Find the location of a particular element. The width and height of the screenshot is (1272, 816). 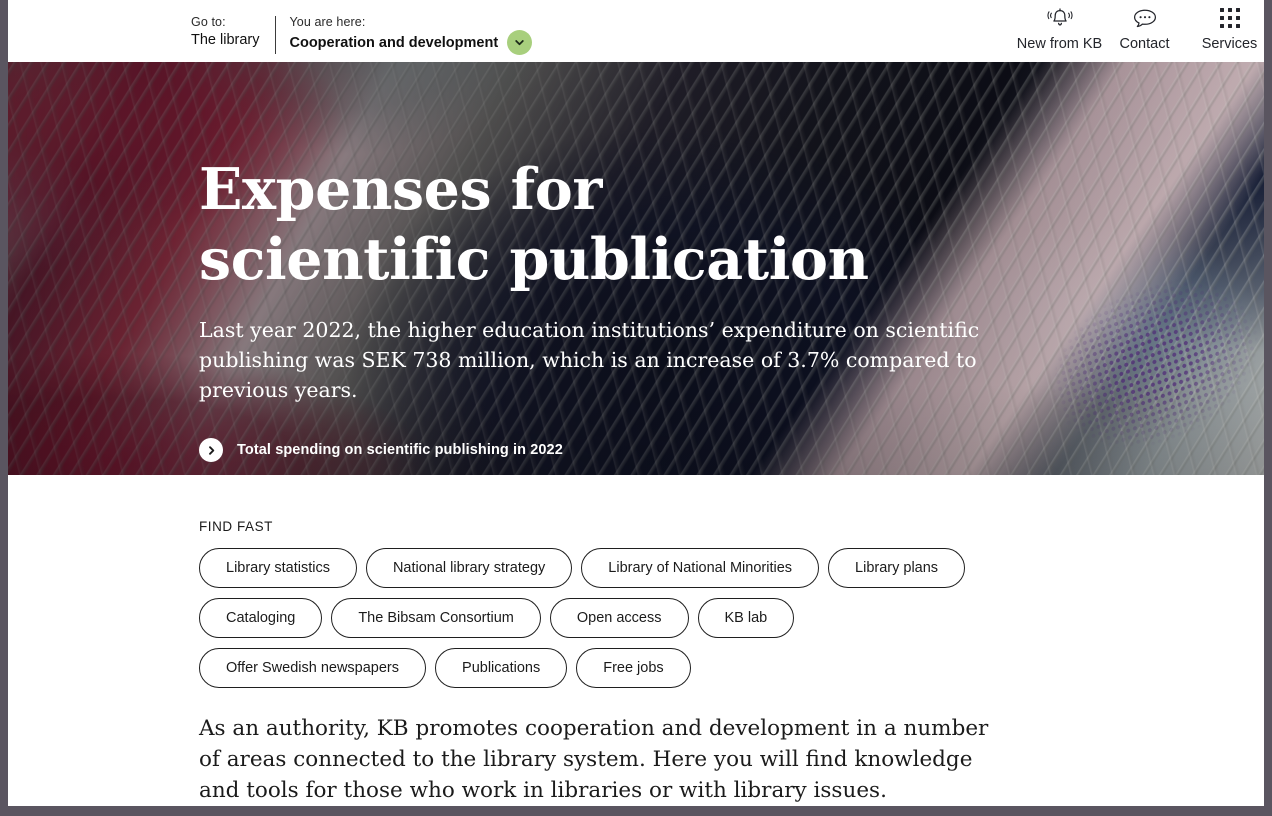

pill-free-jobs: Free jobs is located at coordinates (633, 668).